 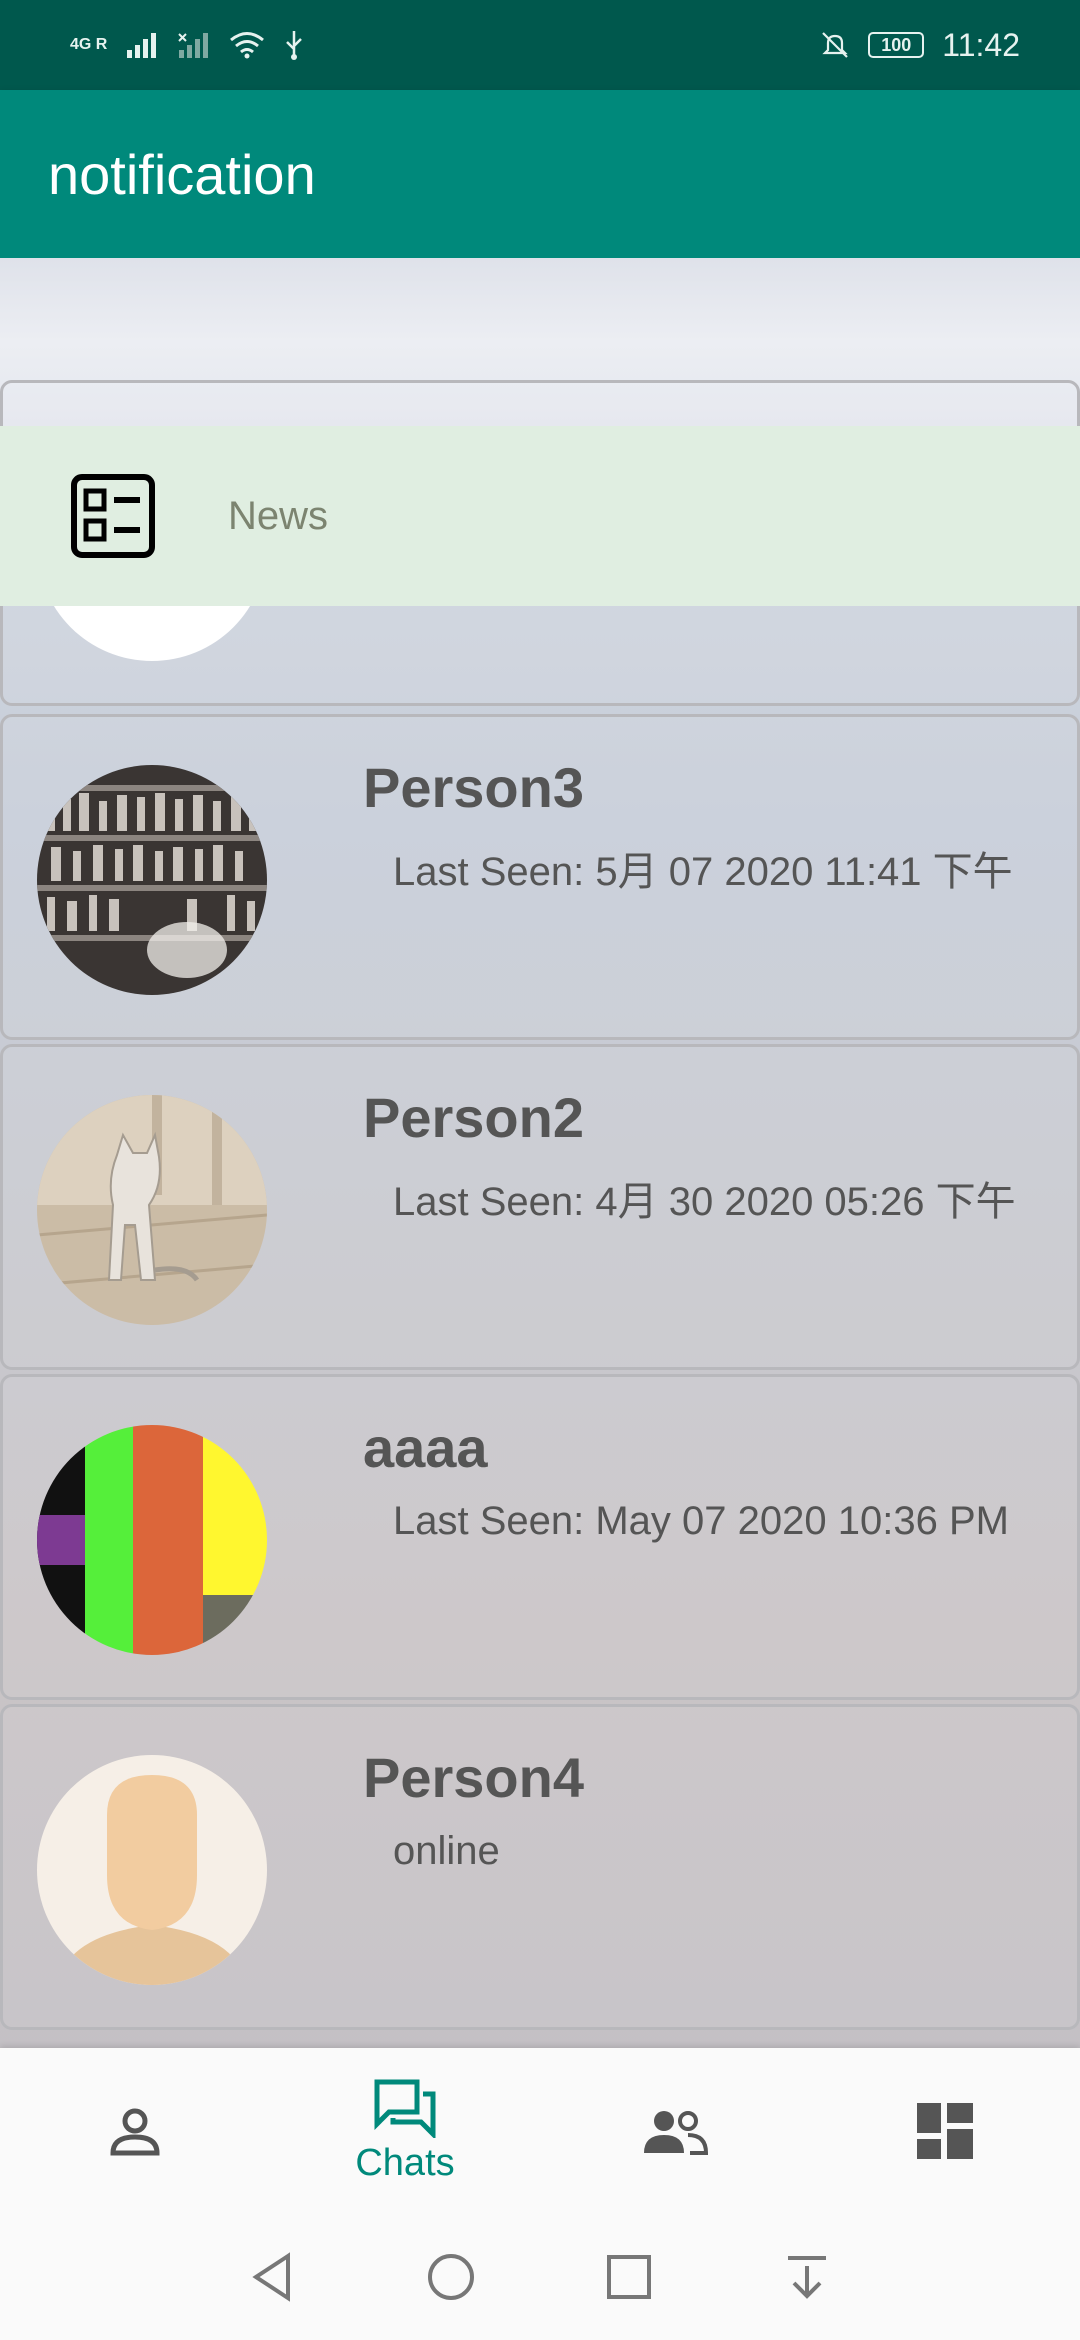 What do you see at coordinates (540, 2277) in the screenshot?
I see `system-navigation-bar` at bounding box center [540, 2277].